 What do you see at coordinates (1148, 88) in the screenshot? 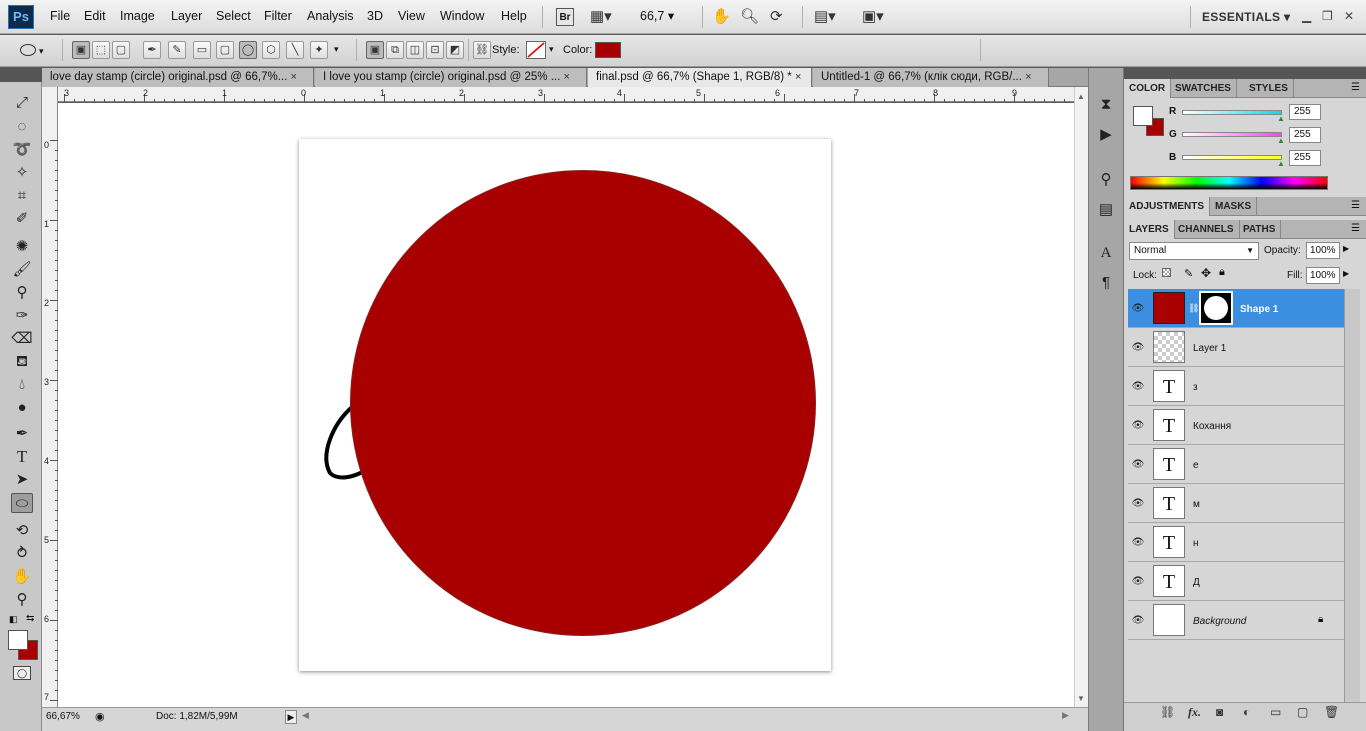
I see `tab-color: COLOR` at bounding box center [1148, 88].